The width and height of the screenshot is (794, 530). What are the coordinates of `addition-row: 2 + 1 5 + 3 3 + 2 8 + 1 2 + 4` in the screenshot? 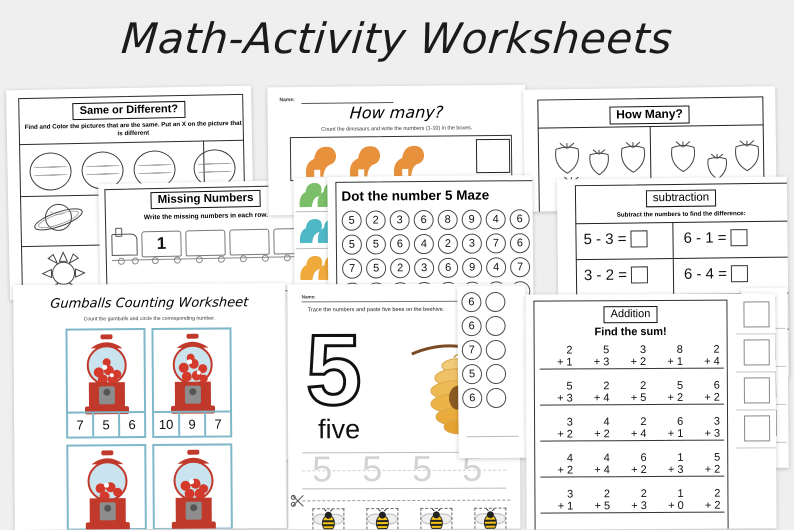 It's located at (631, 357).